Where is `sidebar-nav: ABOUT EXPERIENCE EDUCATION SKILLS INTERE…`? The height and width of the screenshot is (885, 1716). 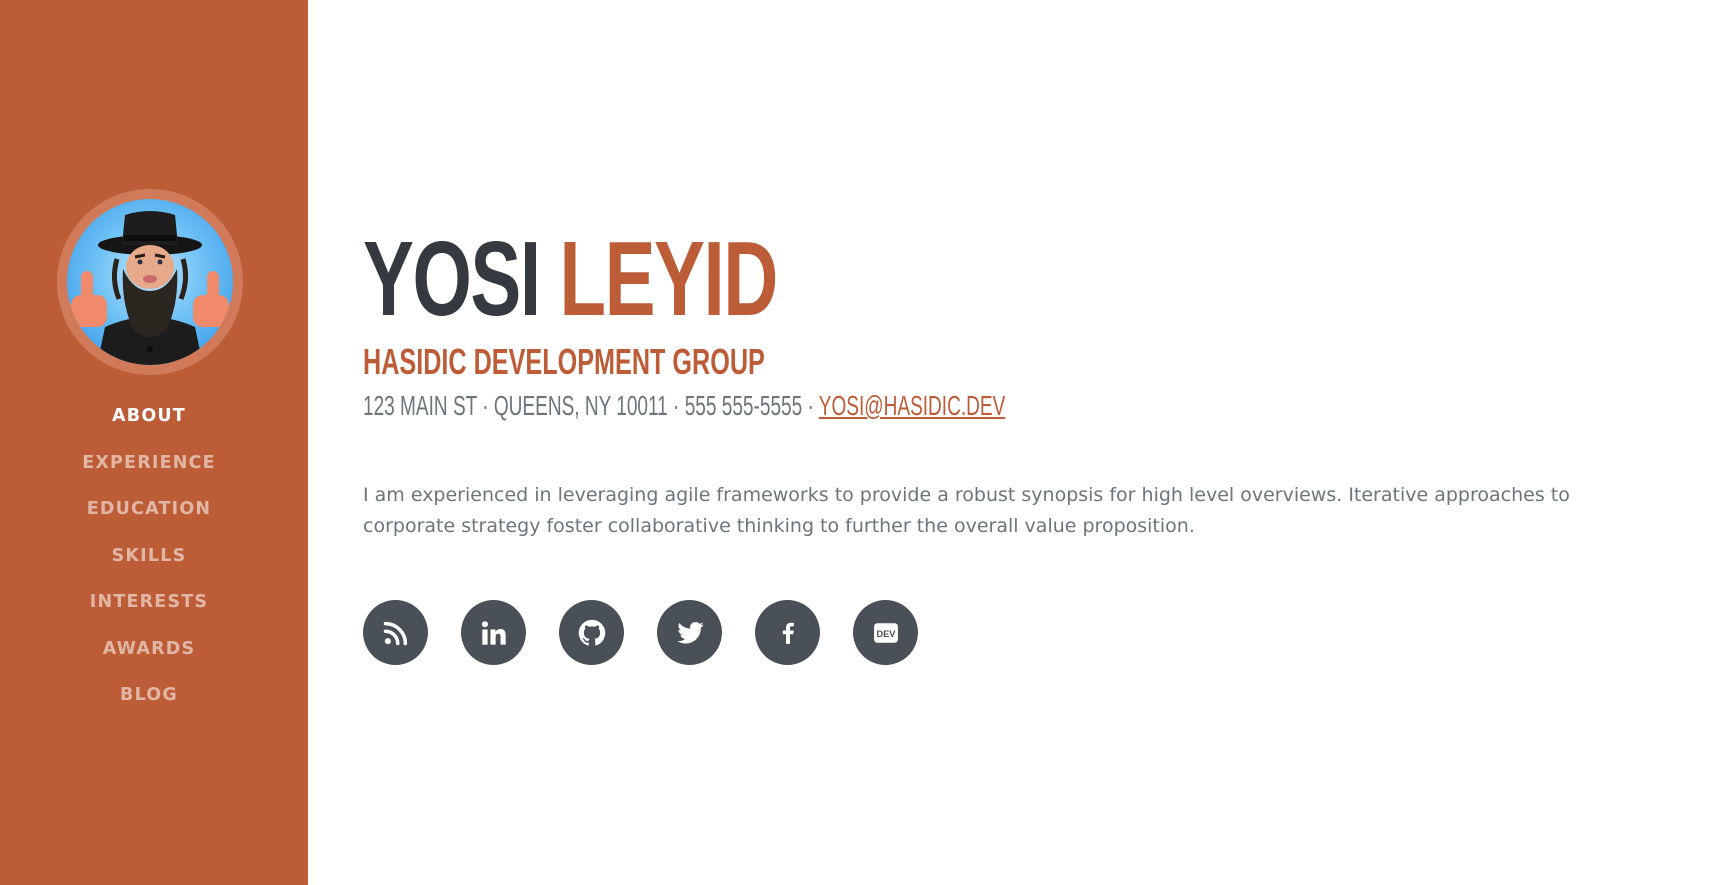
sidebar-nav: ABOUT EXPERIENCE EDUCATION SKILLS INTERE… is located at coordinates (149, 561).